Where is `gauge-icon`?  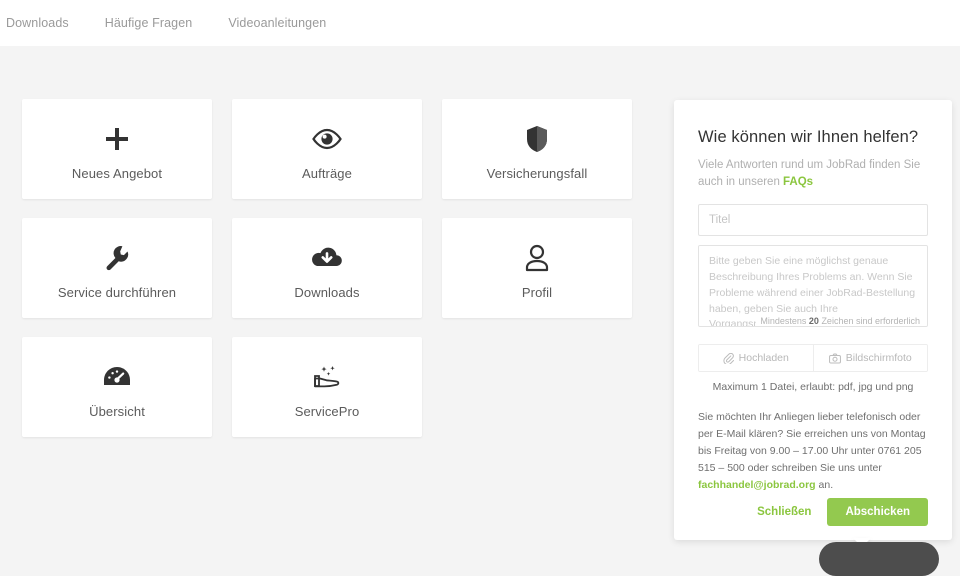 gauge-icon is located at coordinates (117, 377).